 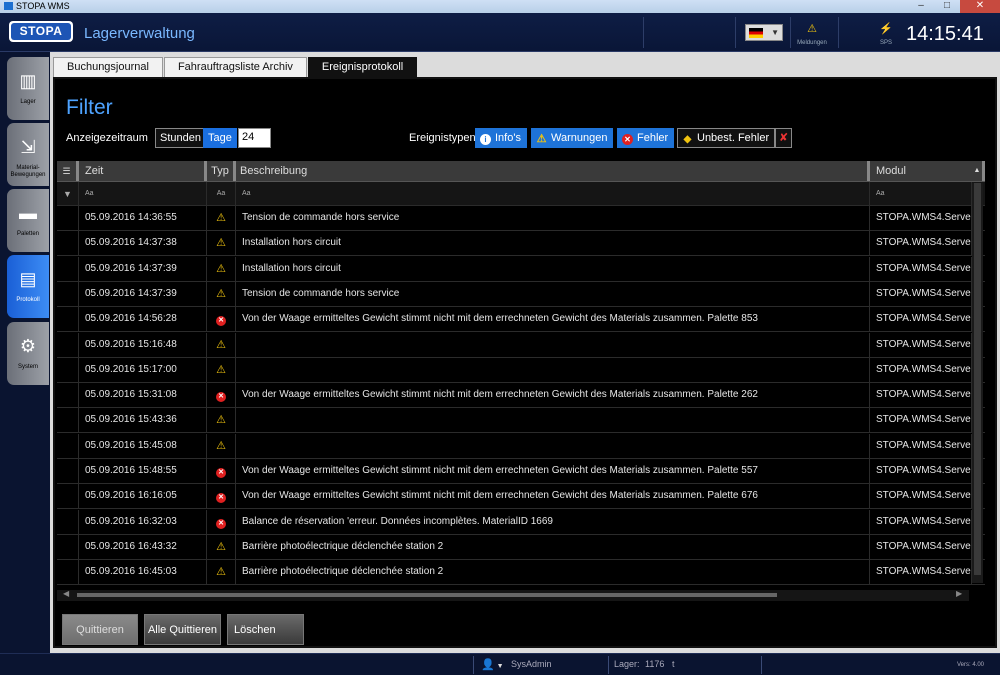 I want to click on clear-filter-button: ✘, so click(x=784, y=138).